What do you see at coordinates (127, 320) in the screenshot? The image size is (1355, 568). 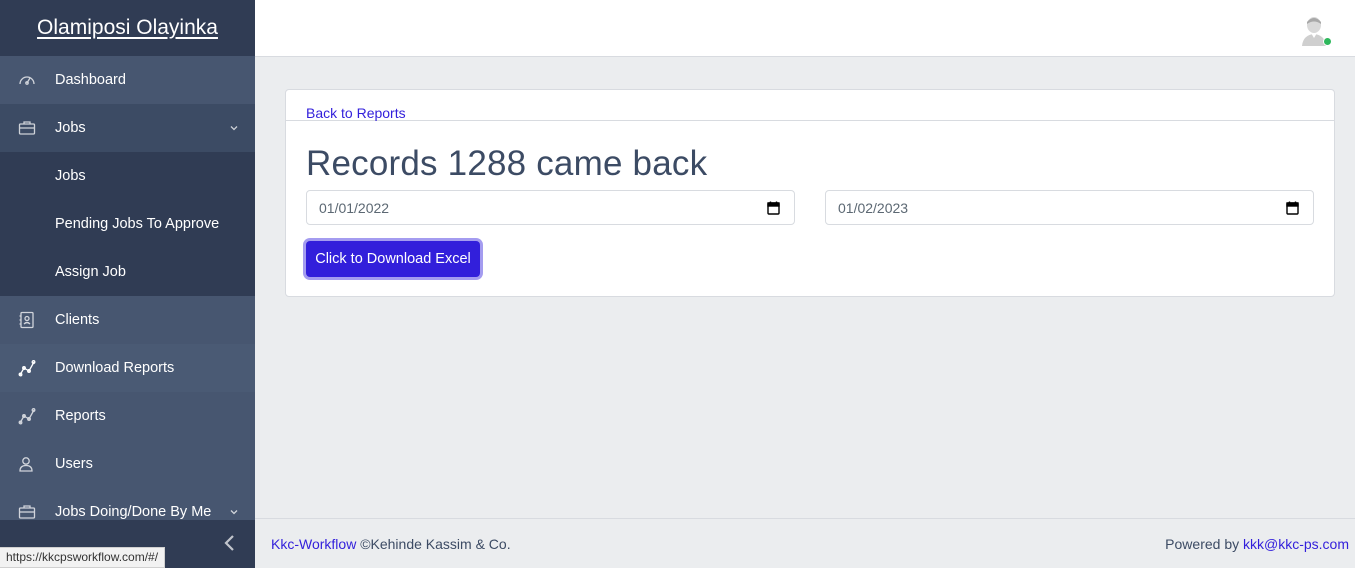 I see `sidebar-item-clients: Clients` at bounding box center [127, 320].